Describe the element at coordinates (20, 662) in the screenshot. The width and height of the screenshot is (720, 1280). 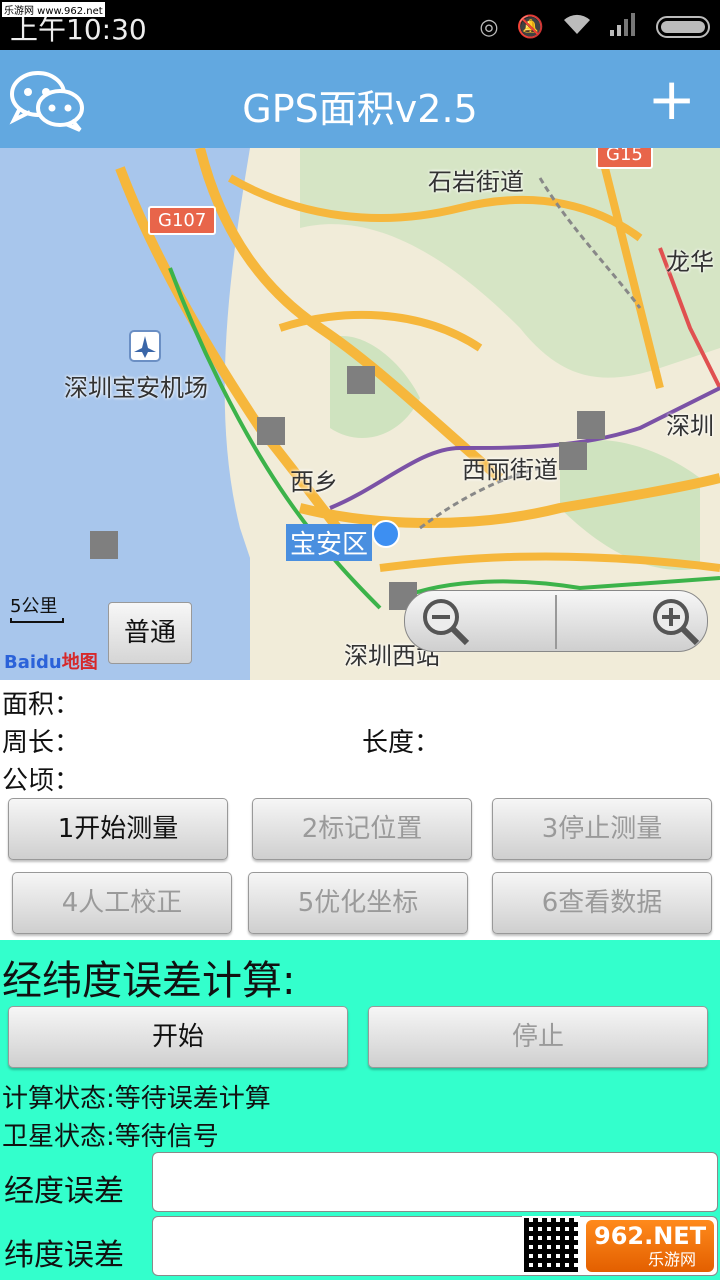
I see `baidu-logo-text: Bai` at that location.